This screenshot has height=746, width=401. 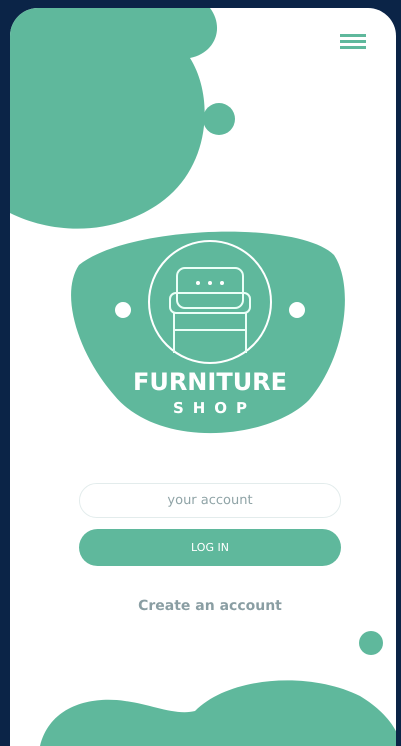 What do you see at coordinates (210, 547) in the screenshot?
I see `login-button: LOG IN` at bounding box center [210, 547].